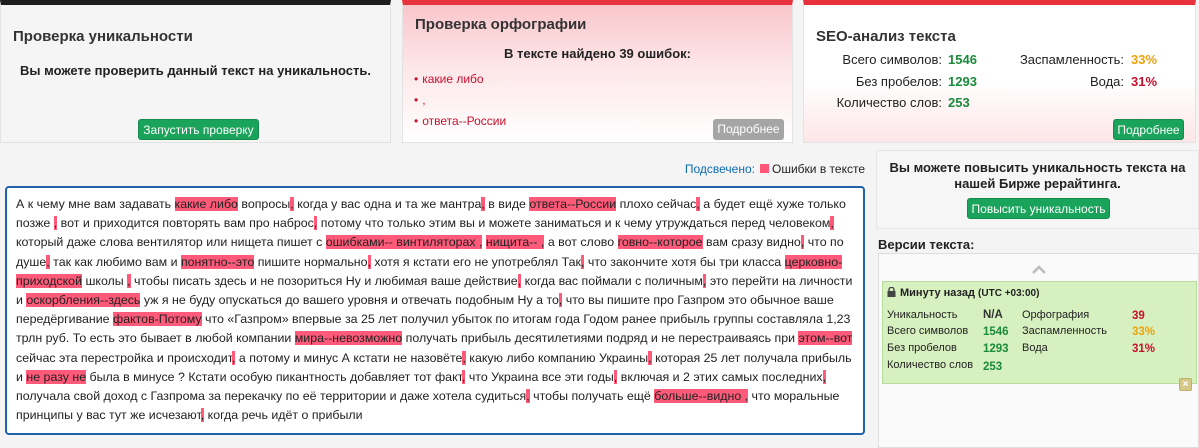 Image resolution: width=1199 pixels, height=448 pixels. I want to click on close-icon: ×, so click(1185, 384).